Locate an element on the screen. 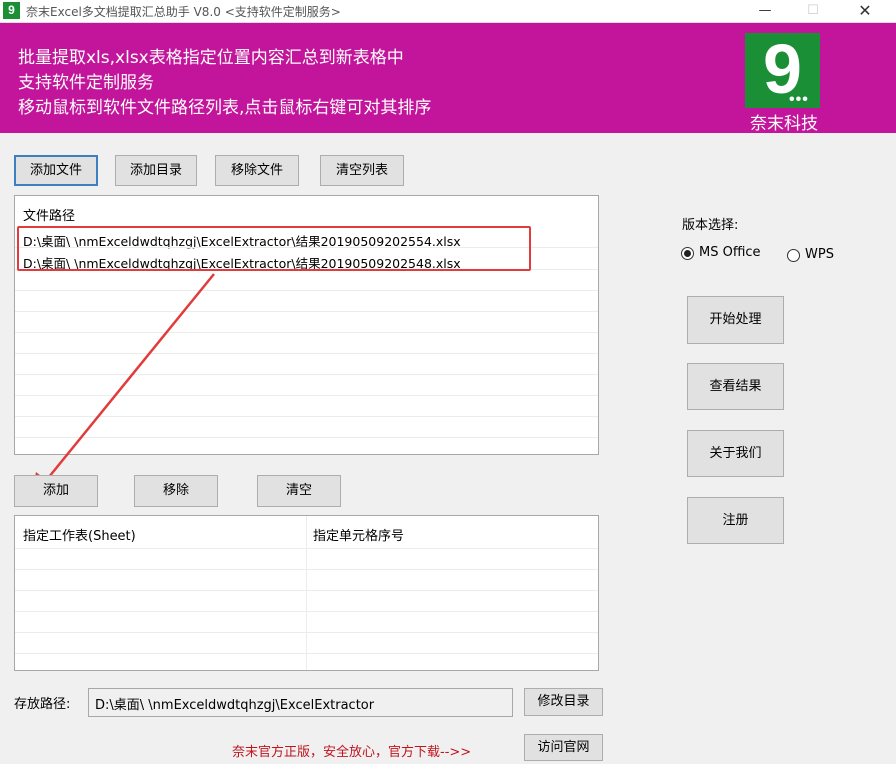  cell-column-header: 指定单元格序号 is located at coordinates (359, 536).